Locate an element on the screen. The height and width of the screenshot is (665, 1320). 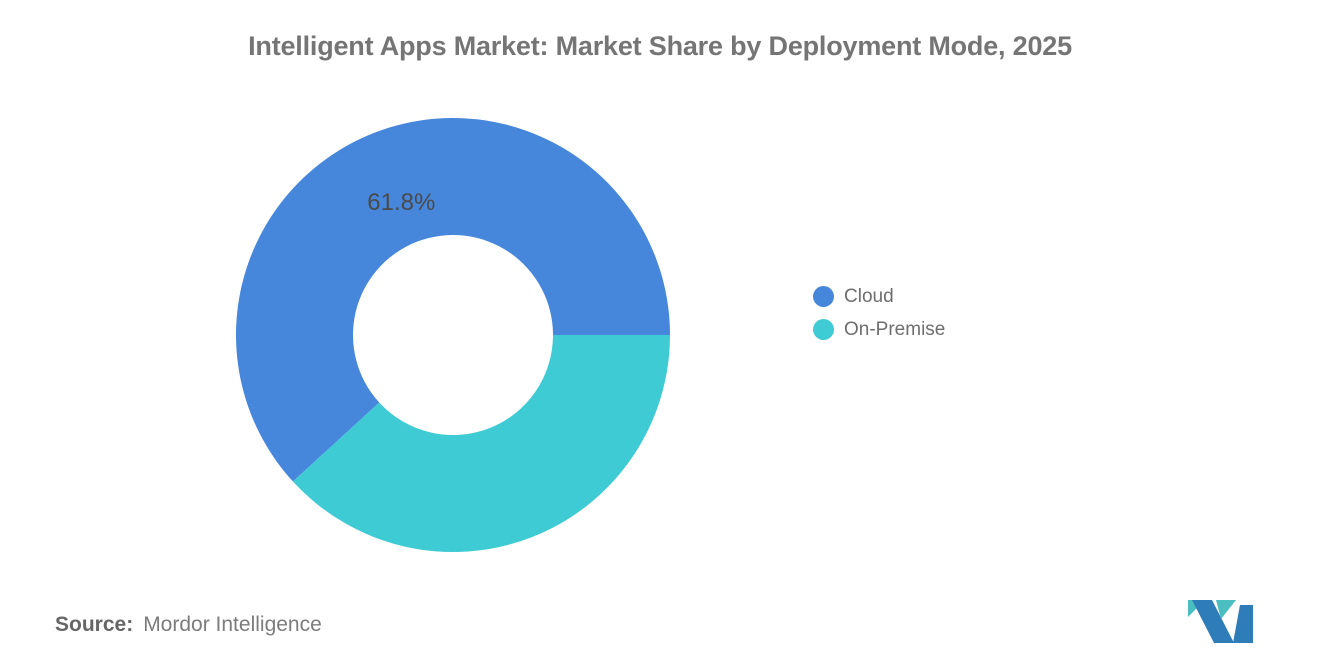
legend-label-on-premise: On-Premise is located at coordinates (895, 329).